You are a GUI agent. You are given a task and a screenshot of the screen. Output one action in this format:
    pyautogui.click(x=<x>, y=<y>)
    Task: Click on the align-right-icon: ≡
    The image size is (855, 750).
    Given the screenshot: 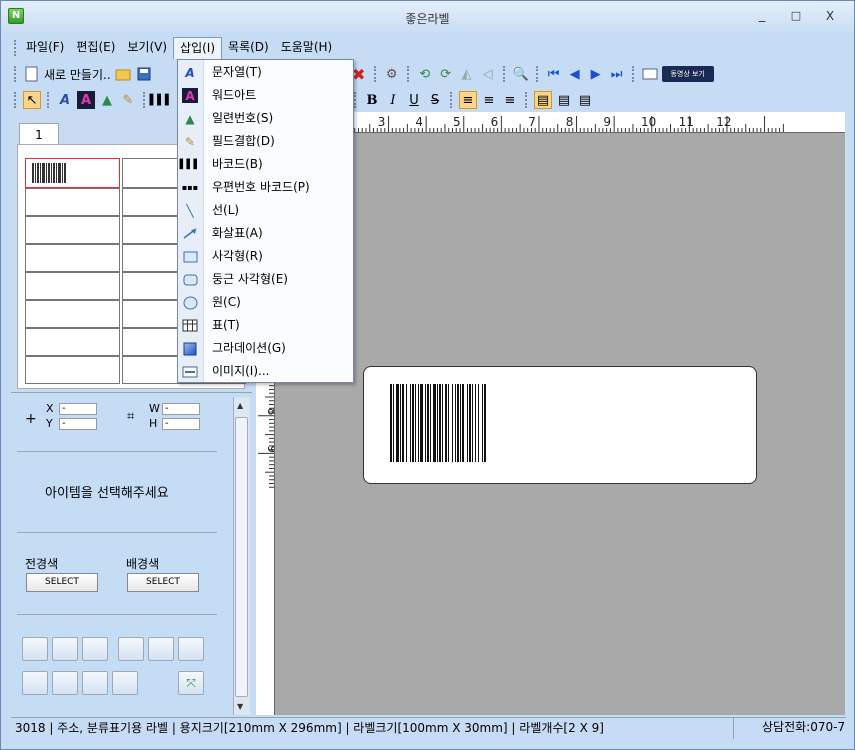 What is the action you would take?
    pyautogui.click(x=510, y=100)
    